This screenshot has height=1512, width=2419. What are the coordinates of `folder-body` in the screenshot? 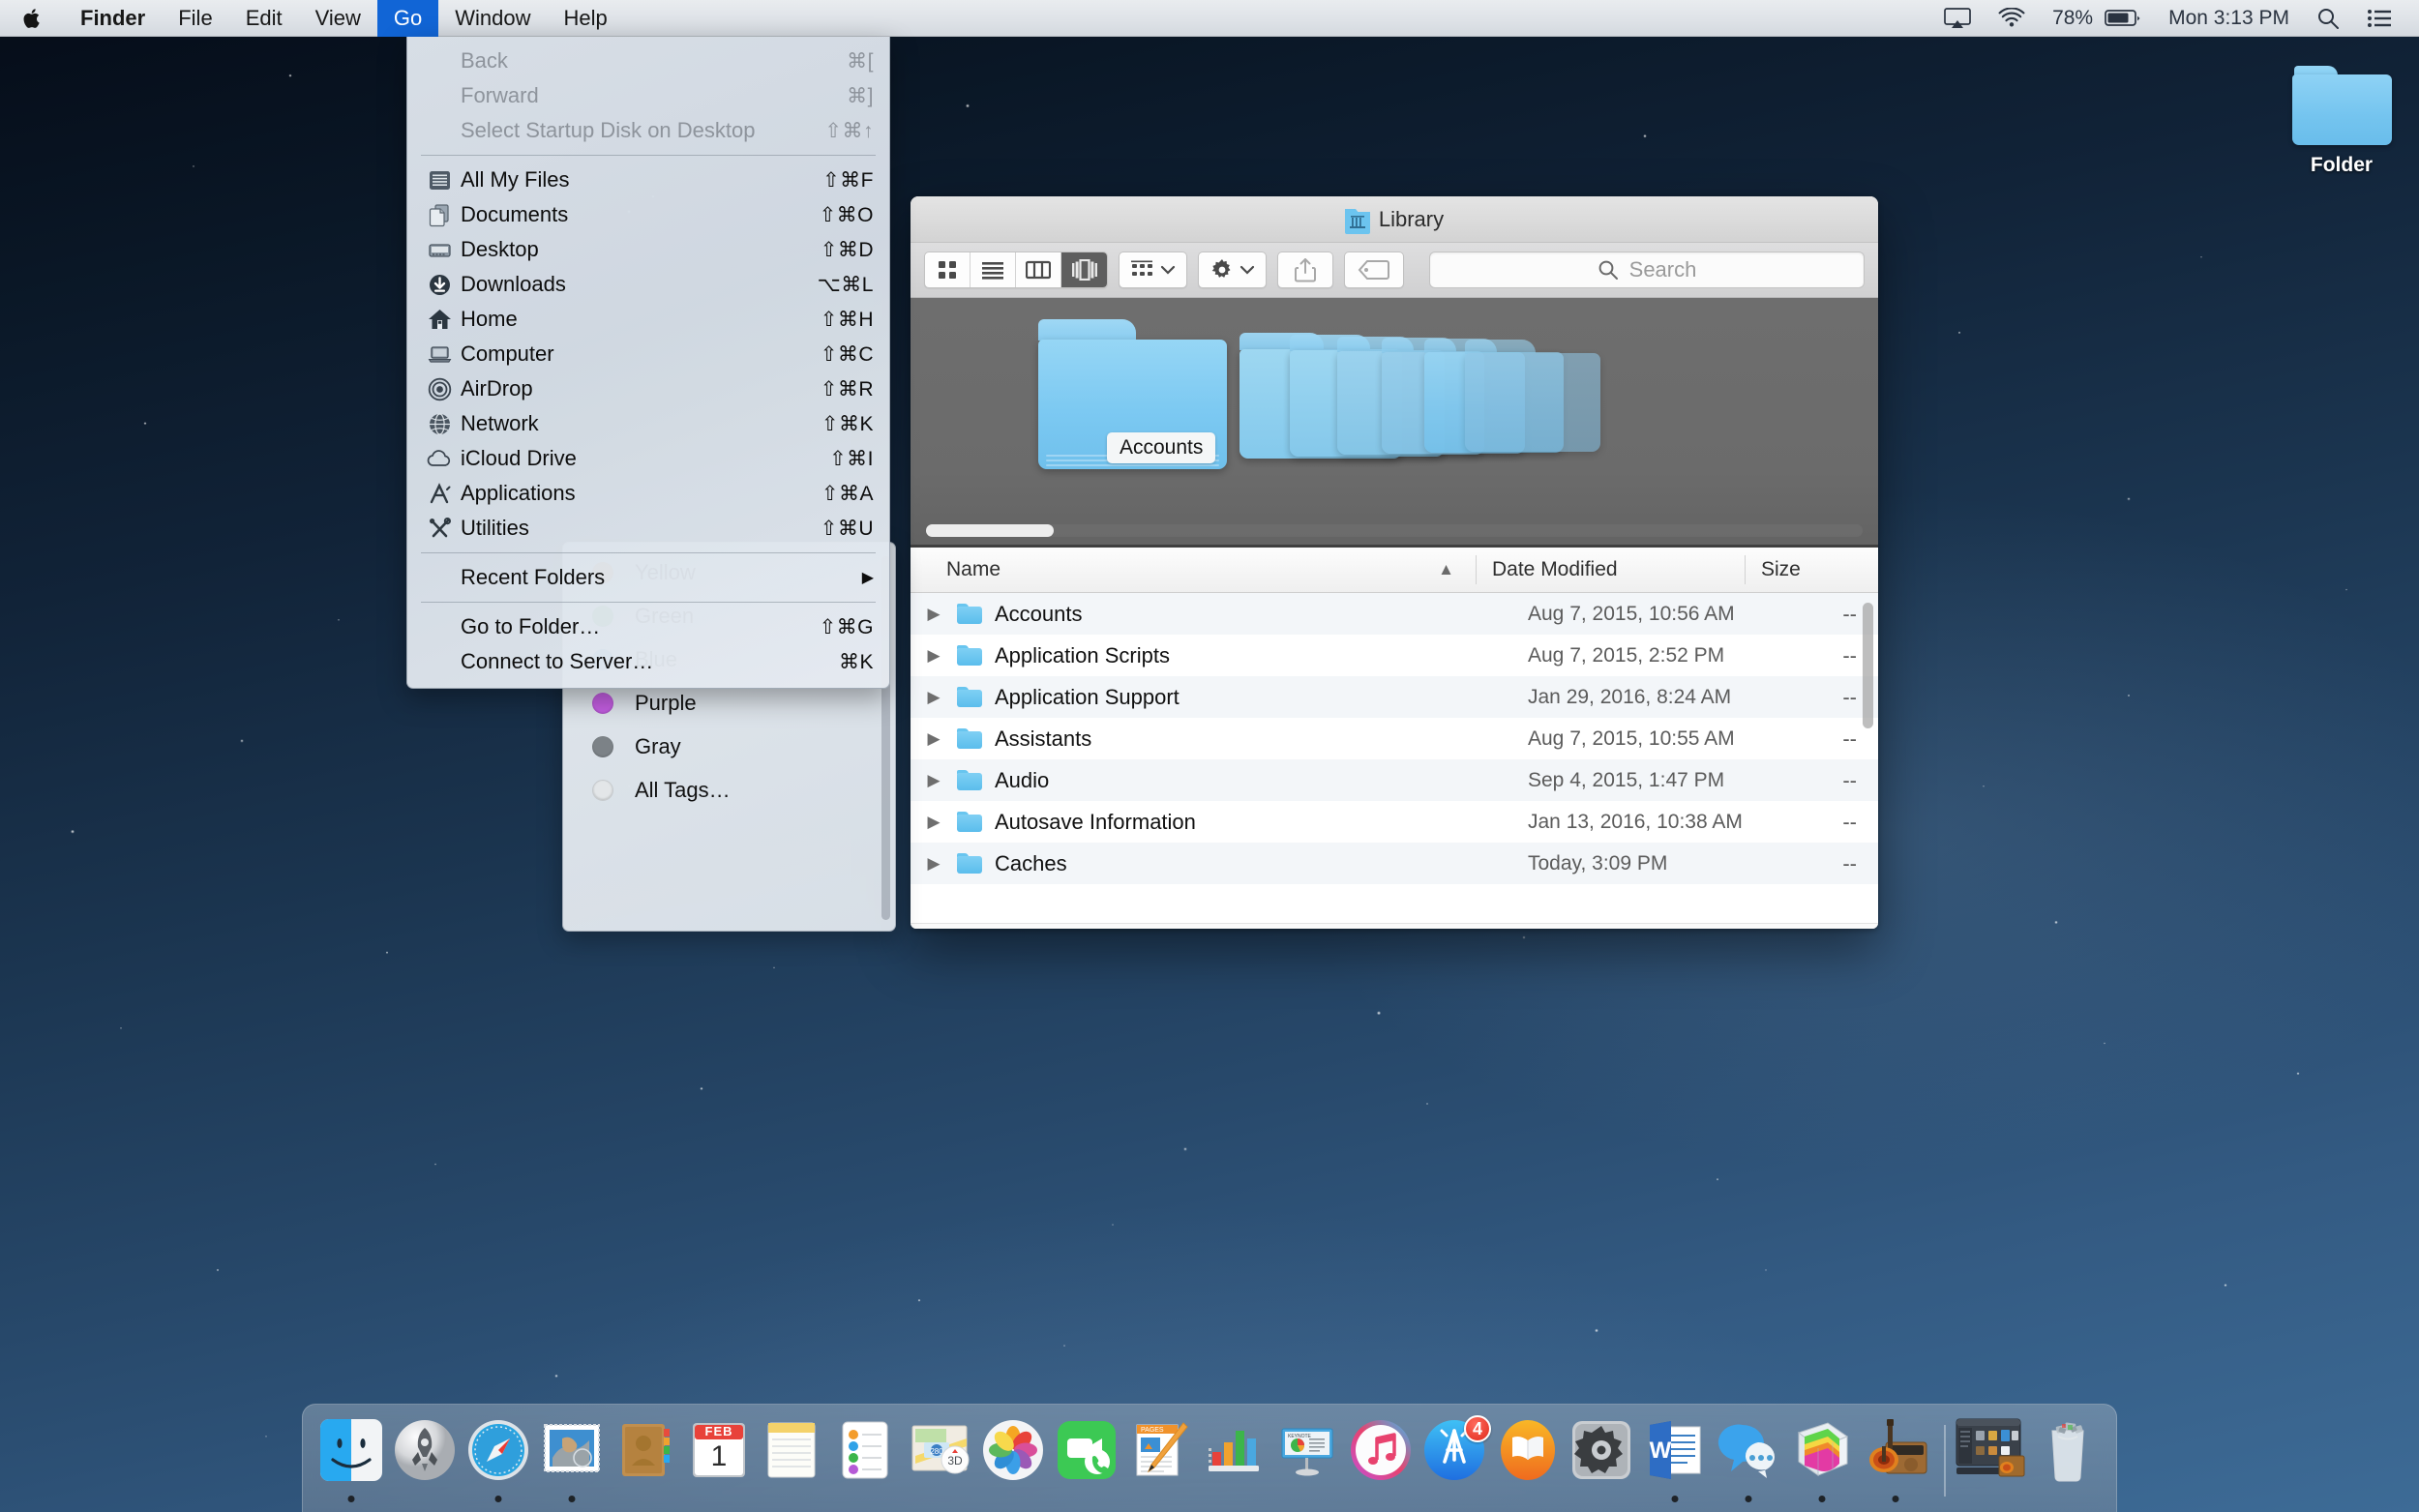 It's located at (1533, 402).